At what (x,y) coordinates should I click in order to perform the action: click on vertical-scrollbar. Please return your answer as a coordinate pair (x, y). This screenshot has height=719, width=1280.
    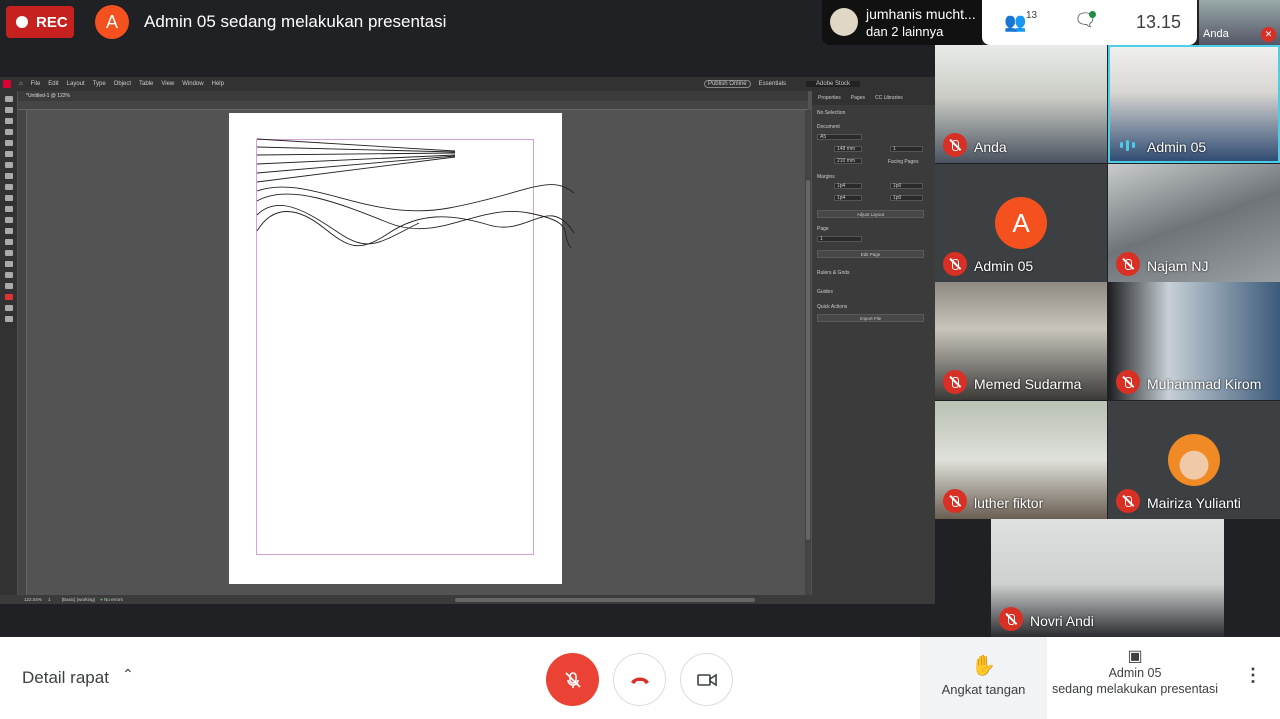
    Looking at the image, I should click on (808, 352).